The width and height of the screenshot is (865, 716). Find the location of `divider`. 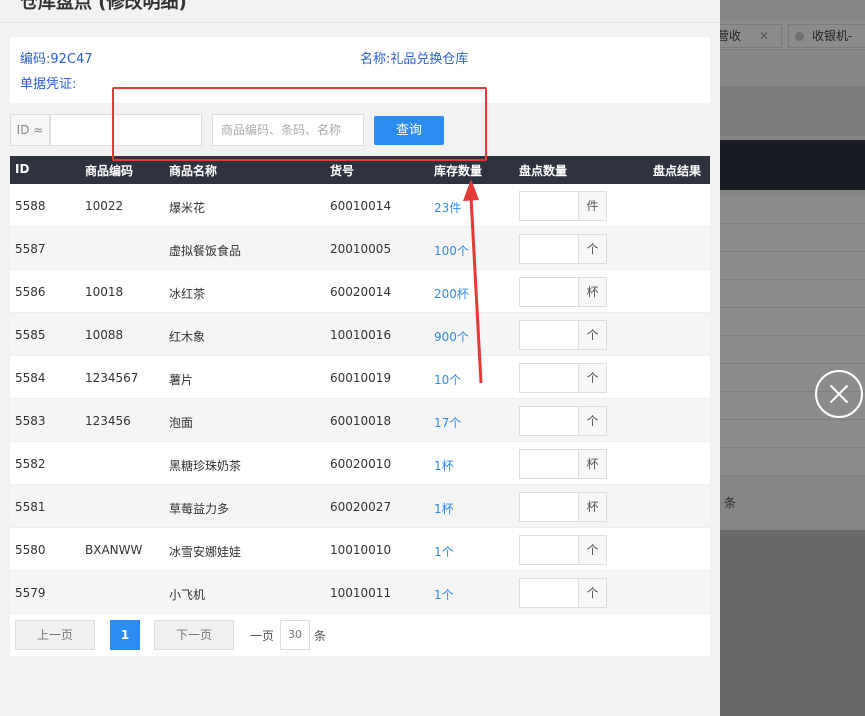

divider is located at coordinates (360, 22).